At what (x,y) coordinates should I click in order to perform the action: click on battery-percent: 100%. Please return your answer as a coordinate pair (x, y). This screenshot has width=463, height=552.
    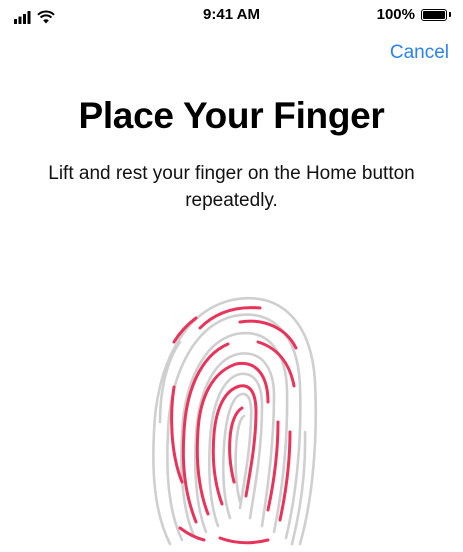
    Looking at the image, I should click on (395, 14).